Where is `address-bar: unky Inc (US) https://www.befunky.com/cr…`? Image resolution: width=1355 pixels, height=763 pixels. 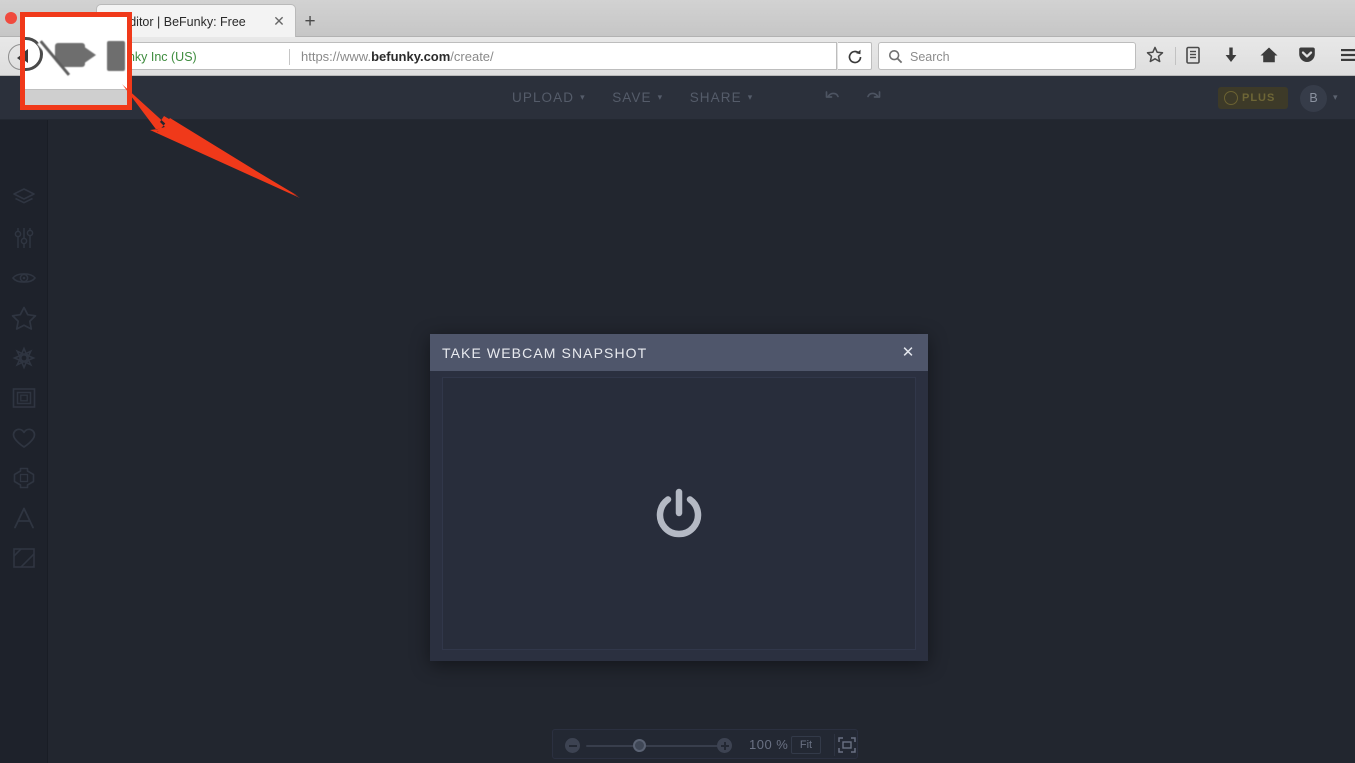 address-bar: unky Inc (US) https://www.befunky.com/cr… is located at coordinates (474, 56).